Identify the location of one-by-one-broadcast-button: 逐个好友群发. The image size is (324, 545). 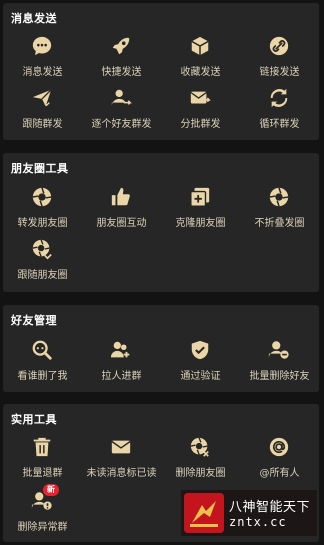
(121, 109).